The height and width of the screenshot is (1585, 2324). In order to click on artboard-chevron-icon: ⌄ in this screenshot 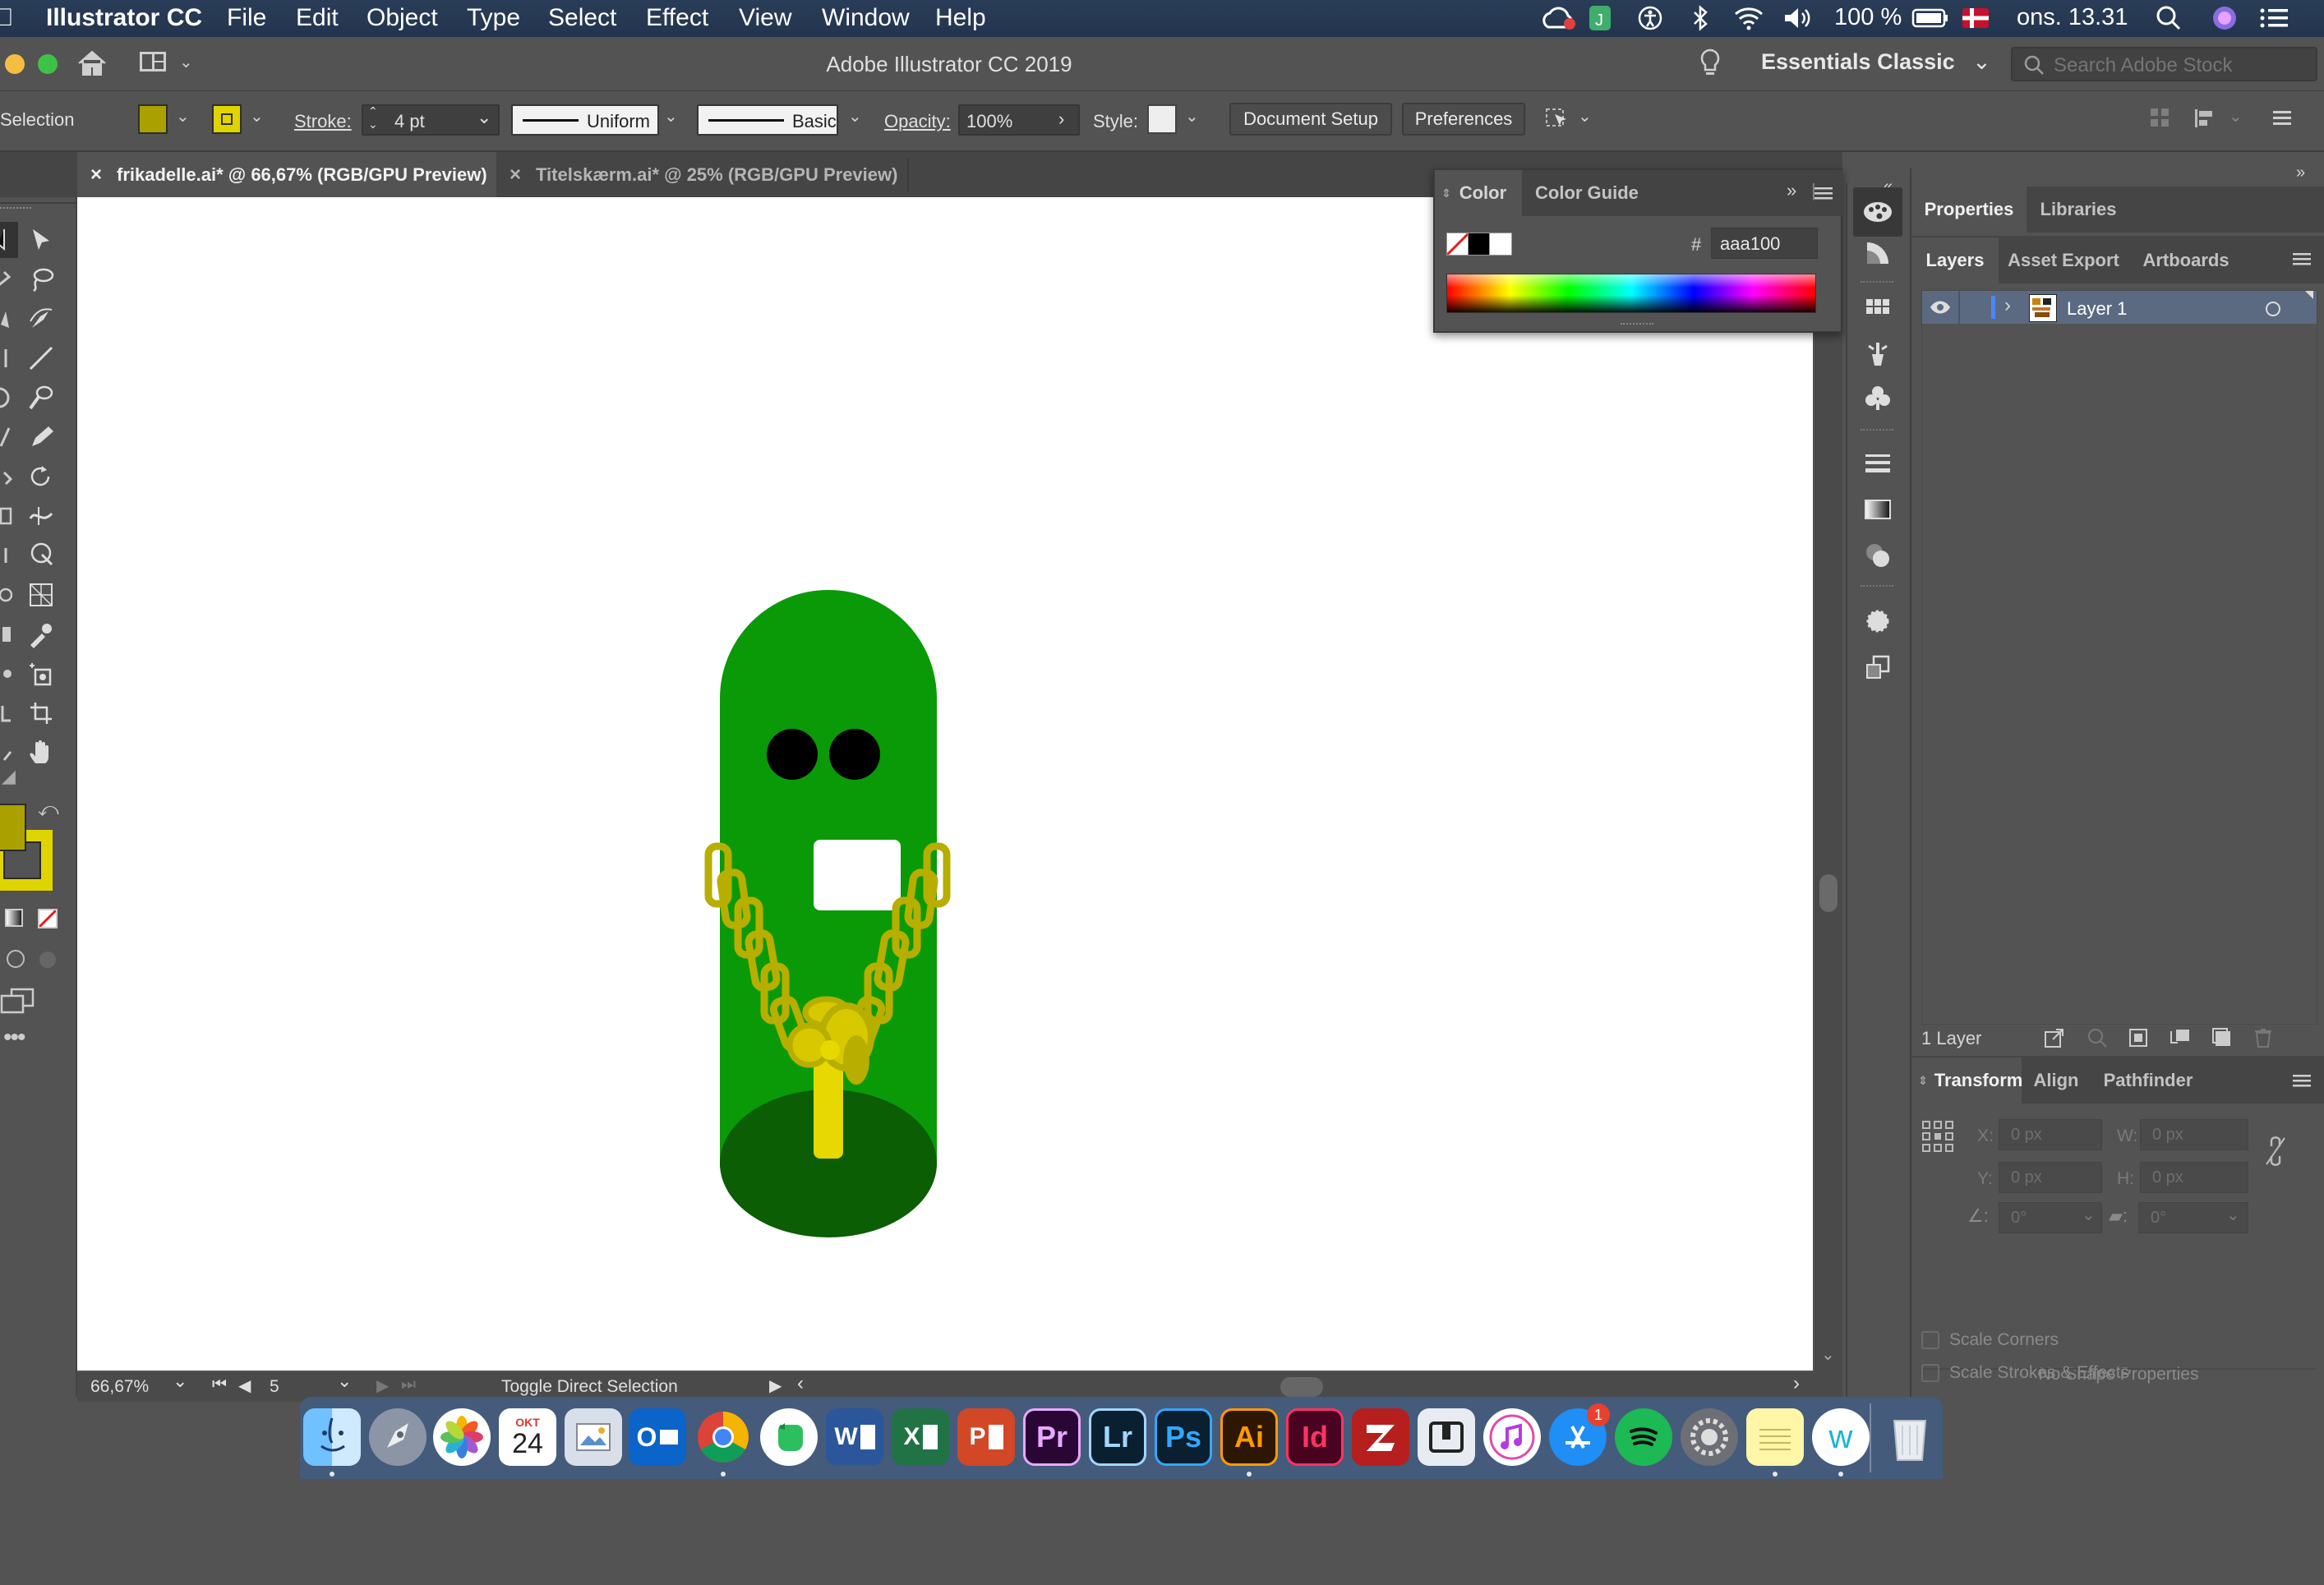, I will do `click(344, 1381)`.